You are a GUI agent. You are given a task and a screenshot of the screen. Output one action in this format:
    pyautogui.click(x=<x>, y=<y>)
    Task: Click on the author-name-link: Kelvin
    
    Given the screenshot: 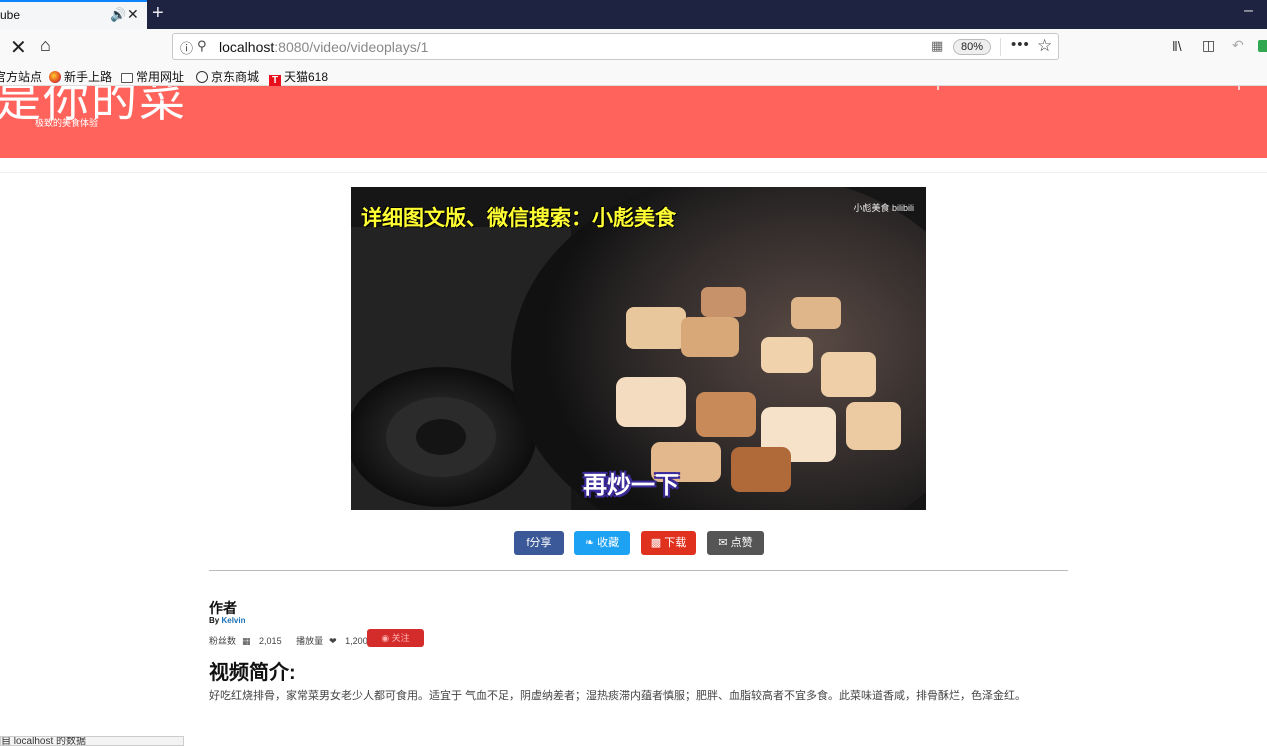 What is the action you would take?
    pyautogui.click(x=233, y=620)
    